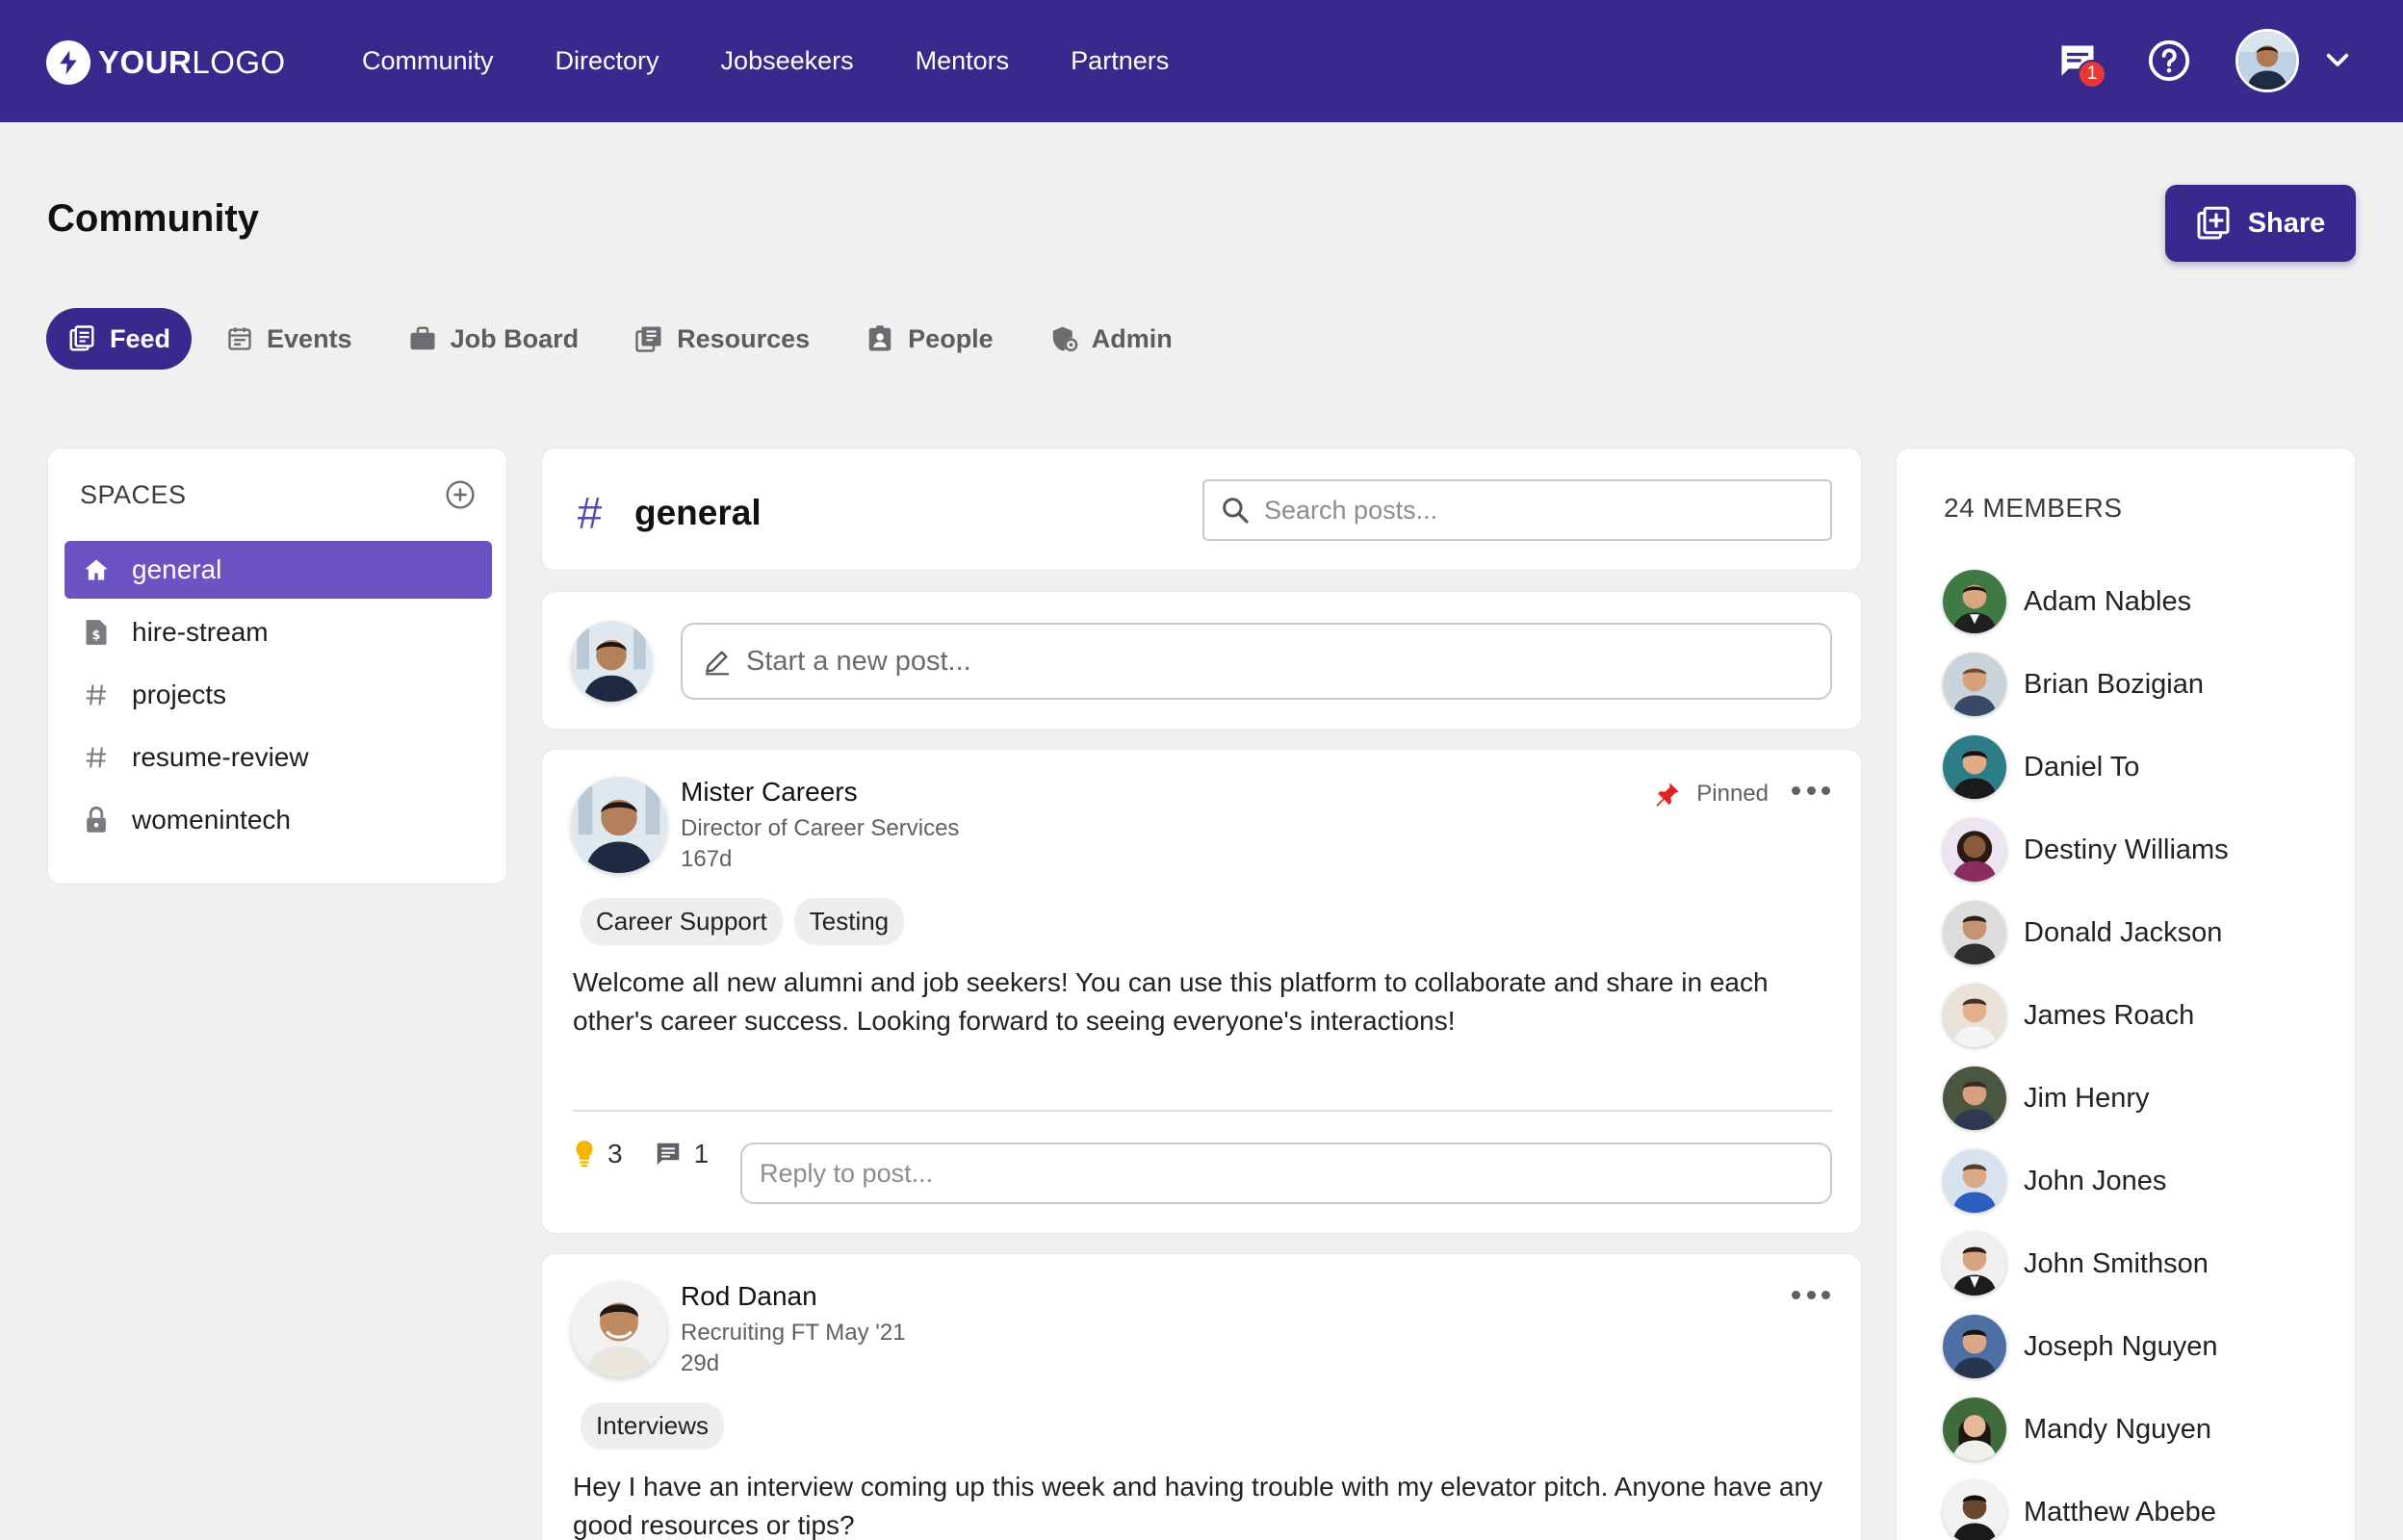 This screenshot has height=1540, width=2403. I want to click on chevron-down-icon, so click(2338, 59).